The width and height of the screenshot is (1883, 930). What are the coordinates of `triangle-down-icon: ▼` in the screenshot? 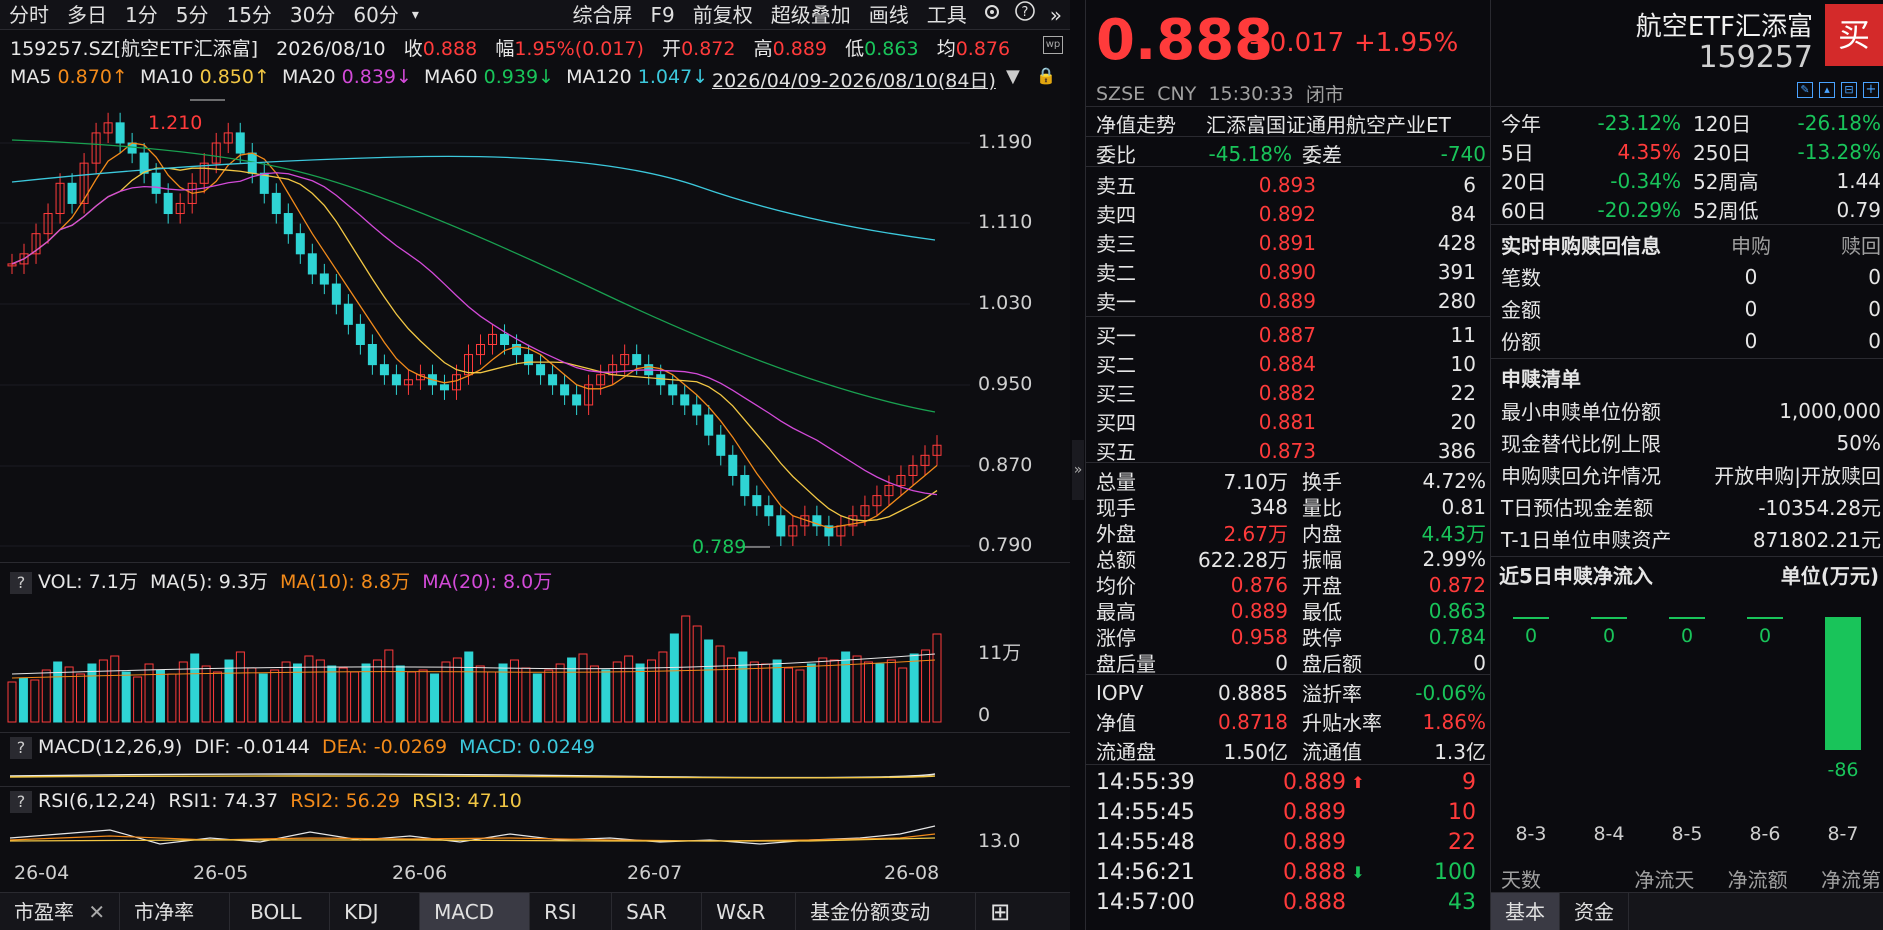 It's located at (1013, 76).